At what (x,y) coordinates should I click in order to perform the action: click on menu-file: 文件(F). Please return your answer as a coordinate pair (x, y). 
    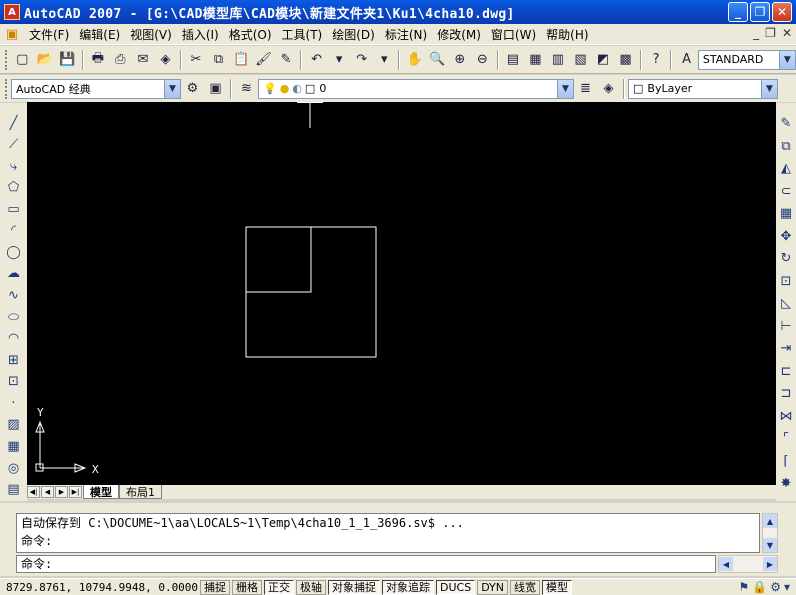
    Looking at the image, I should click on (49, 34).